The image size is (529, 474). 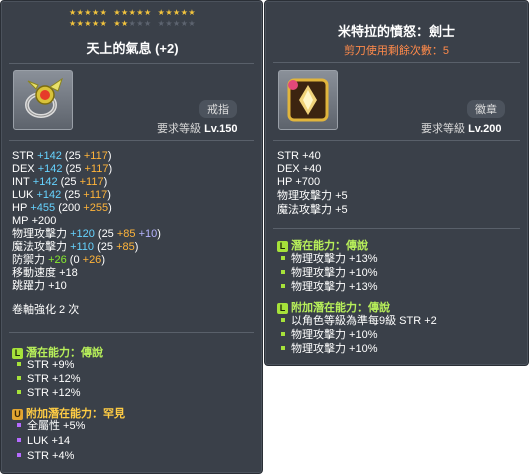 I want to click on required-level: 要求等級 Lv.150, so click(x=197, y=128).